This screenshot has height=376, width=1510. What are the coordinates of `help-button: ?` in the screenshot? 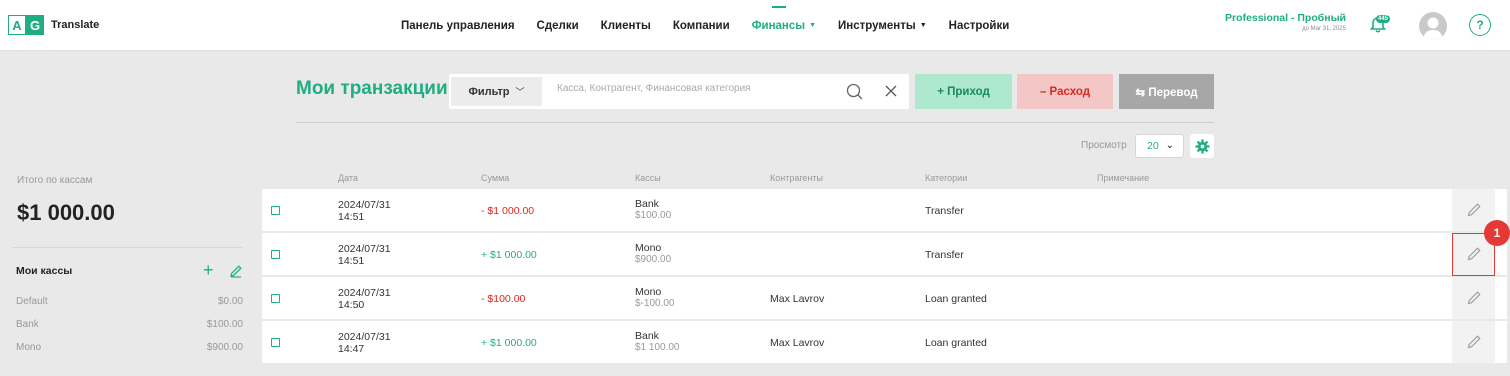 It's located at (1480, 25).